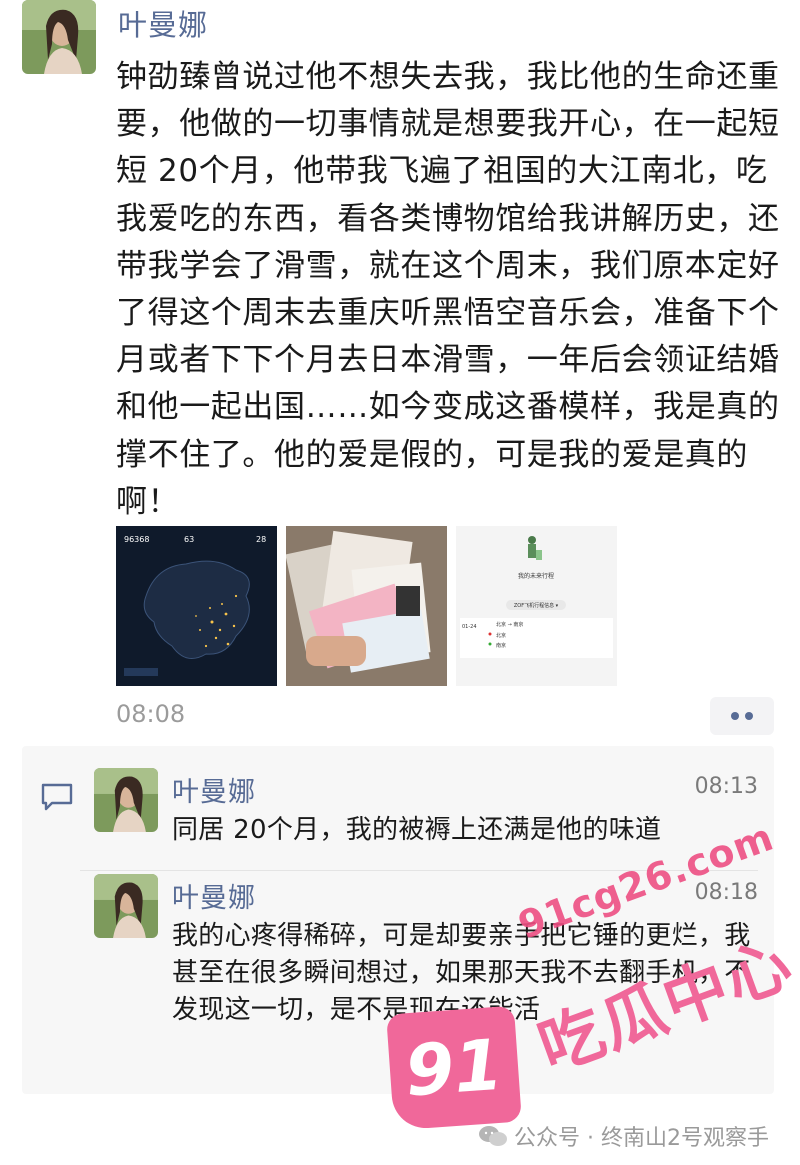 The width and height of the screenshot is (800, 1165). I want to click on comment-text: 同居 20个月，我的被褥上还满是他的味道, so click(417, 830).